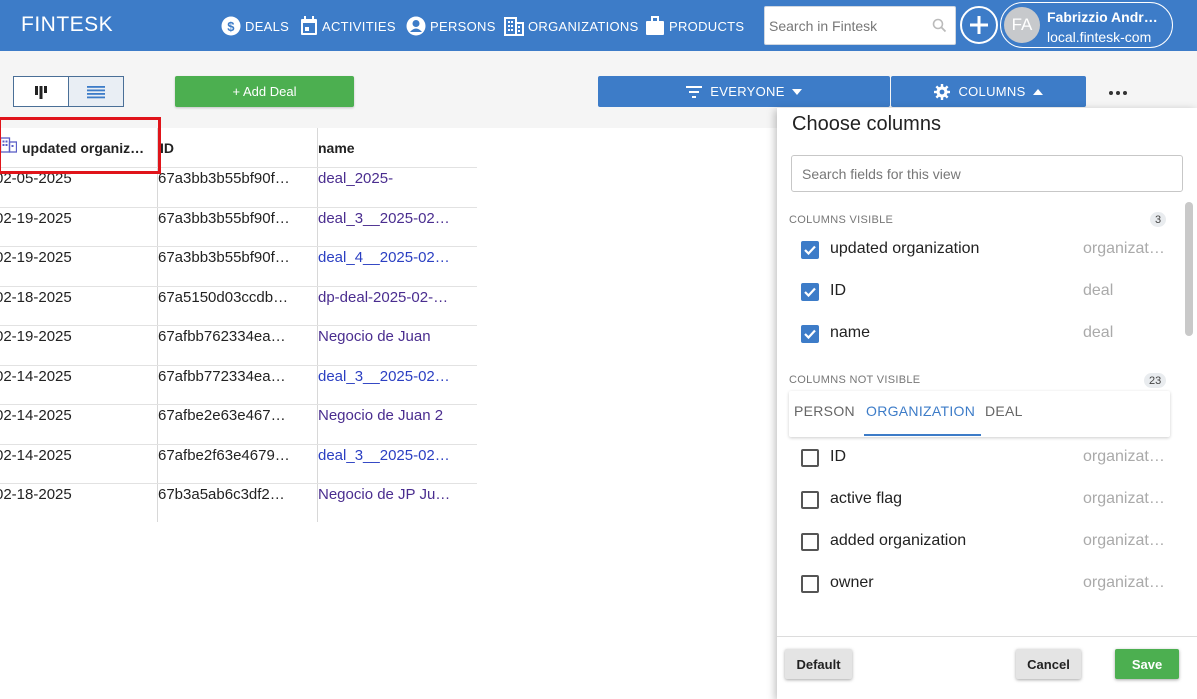 The height and width of the screenshot is (699, 1197). Describe the element at coordinates (336, 148) in the screenshot. I see `header-name: name` at that location.